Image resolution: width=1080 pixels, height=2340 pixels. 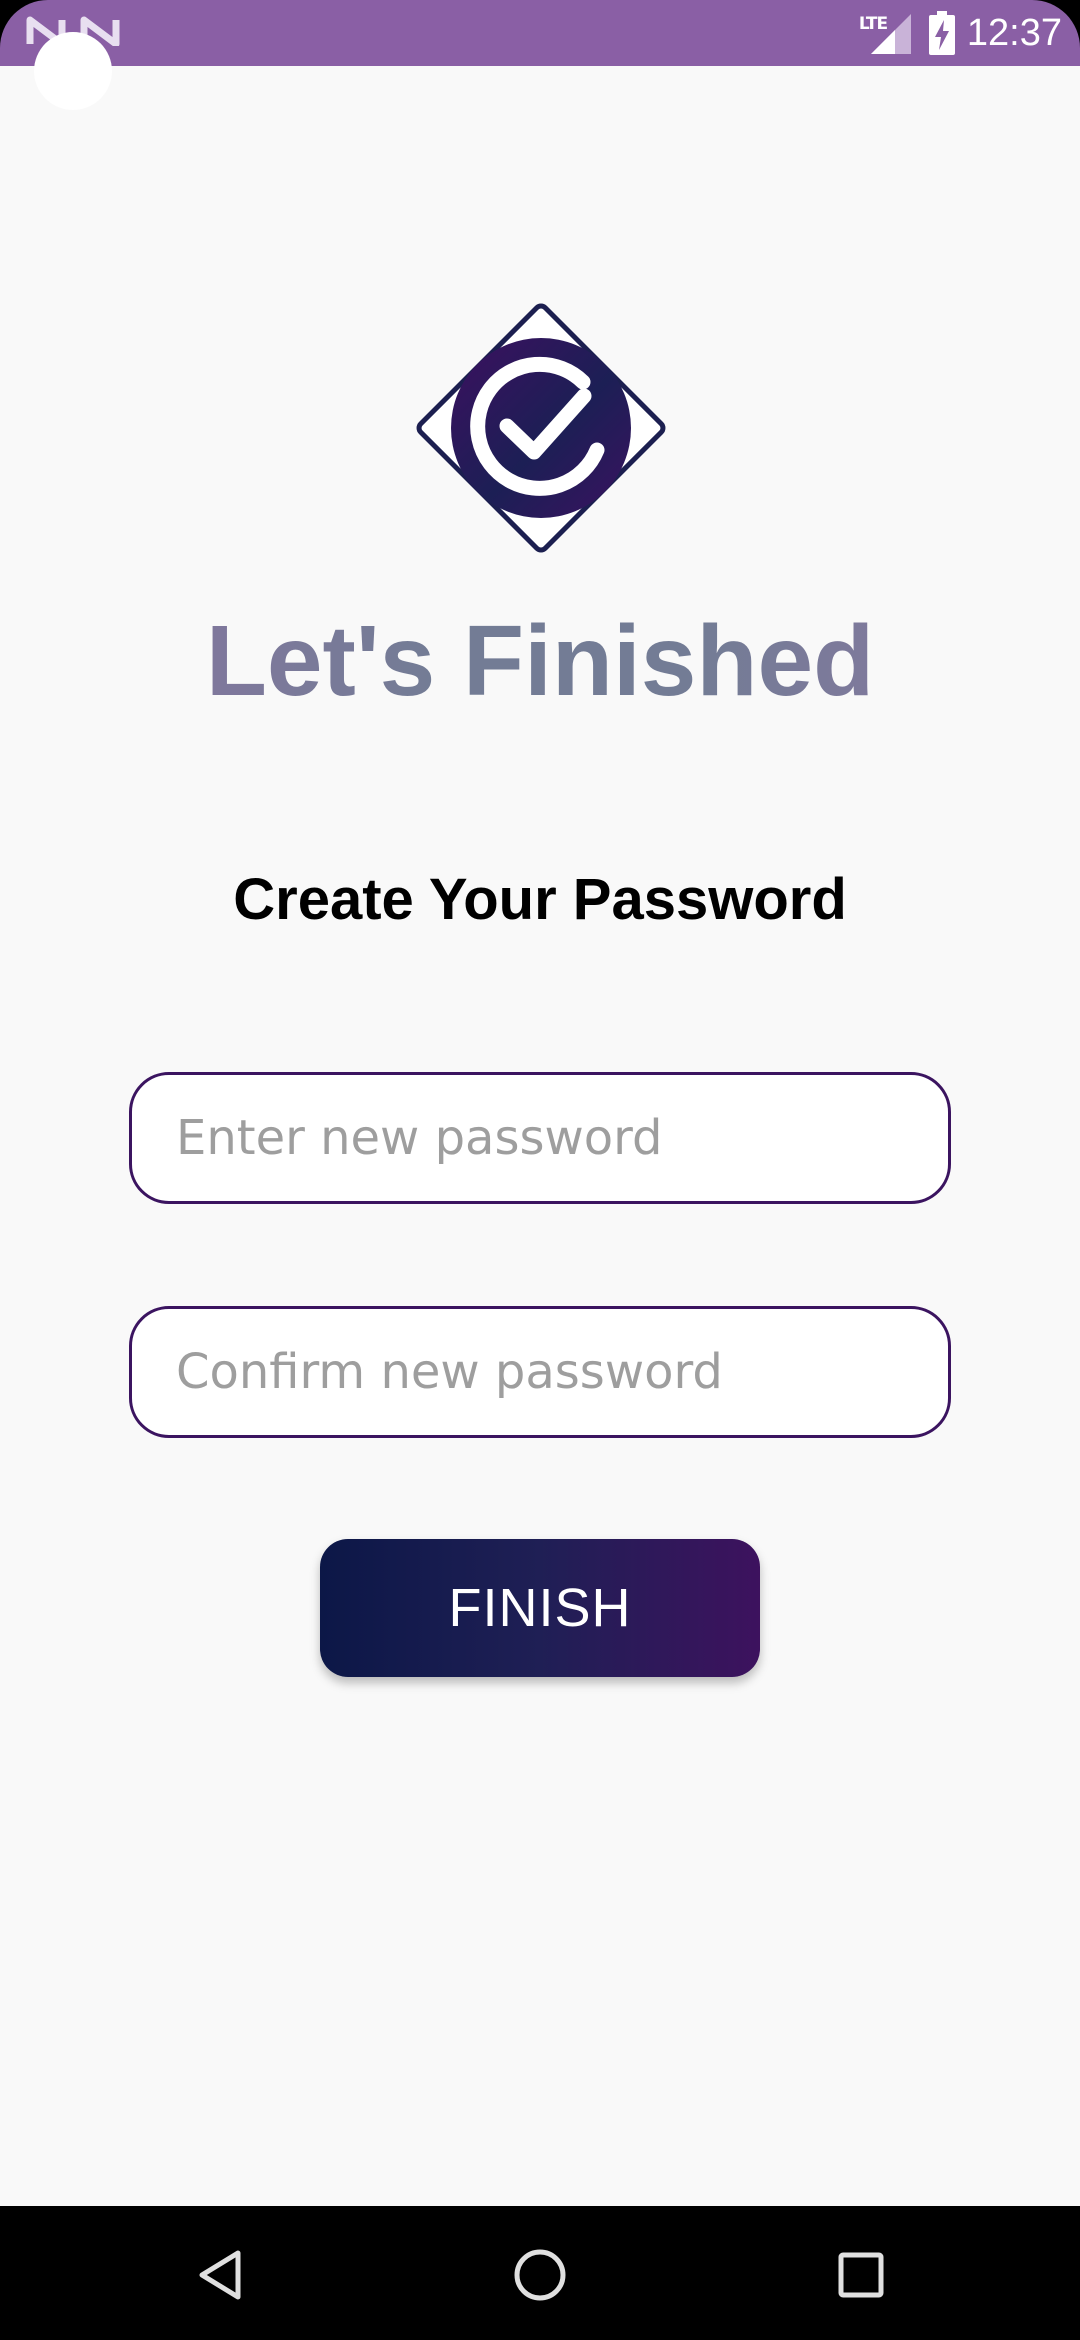 What do you see at coordinates (960, 33) in the screenshot?
I see `status-indicators: LTE 12:37` at bounding box center [960, 33].